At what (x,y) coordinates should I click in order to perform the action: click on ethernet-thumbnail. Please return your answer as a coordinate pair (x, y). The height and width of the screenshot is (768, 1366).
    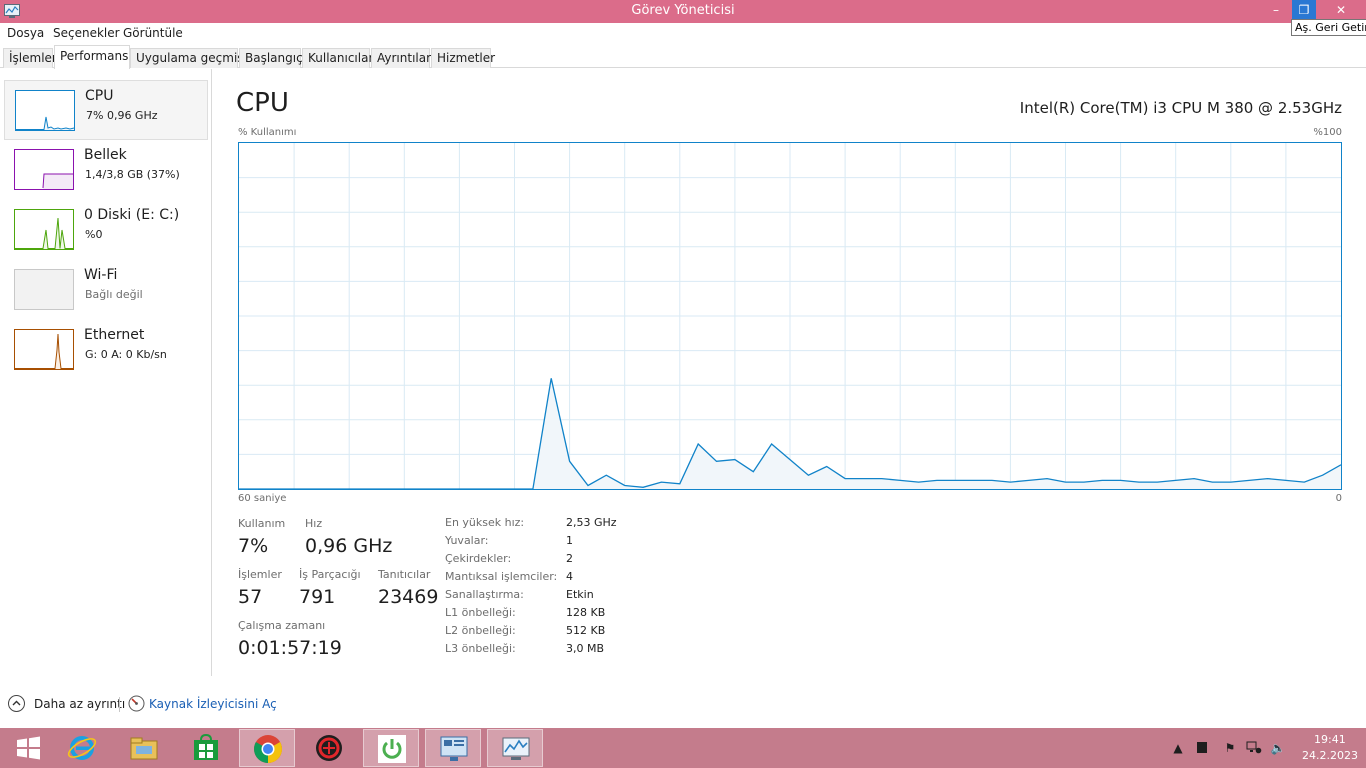
    Looking at the image, I should click on (44, 349).